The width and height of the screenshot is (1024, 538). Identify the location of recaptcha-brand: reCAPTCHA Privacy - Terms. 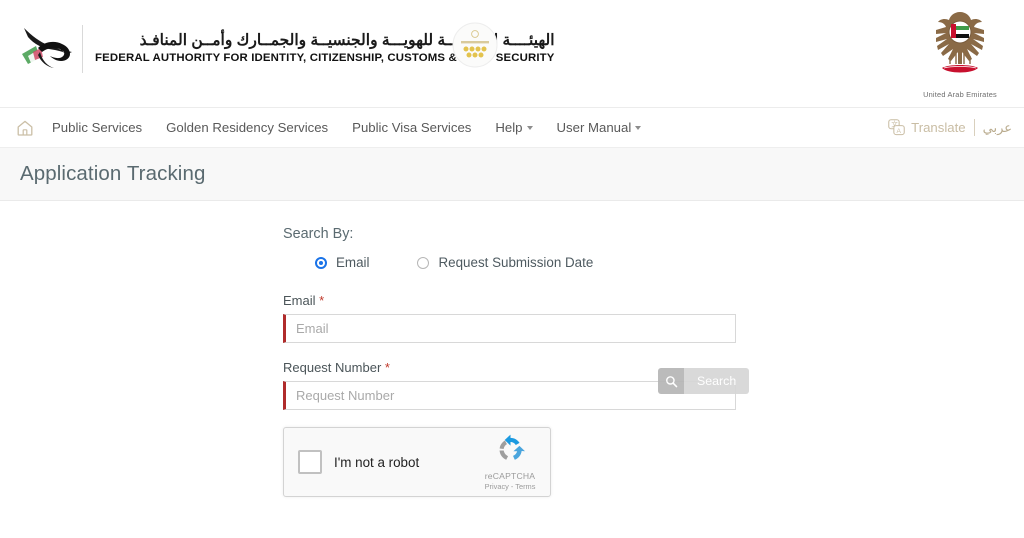
(514, 462).